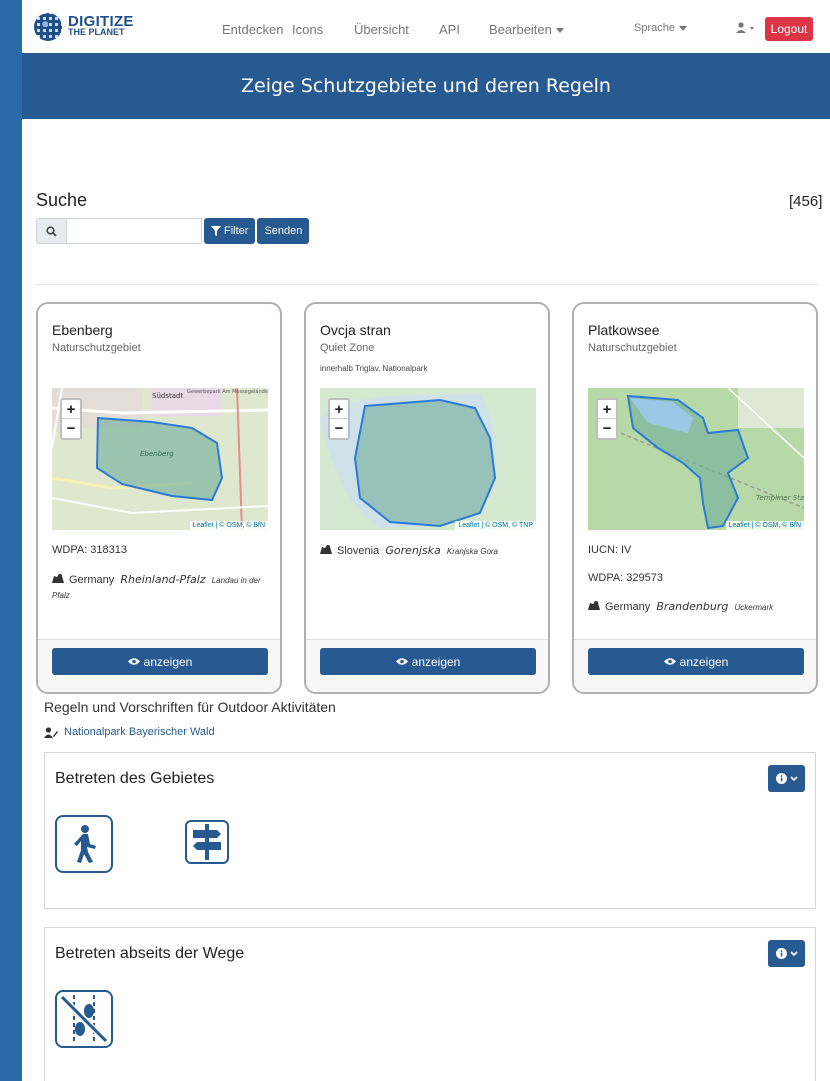  I want to click on walking-person-icon, so click(84, 844).